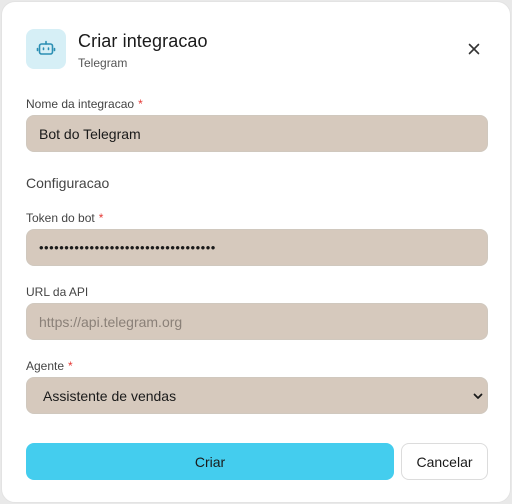  Describe the element at coordinates (257, 133) in the screenshot. I see `integration-name-input` at that location.